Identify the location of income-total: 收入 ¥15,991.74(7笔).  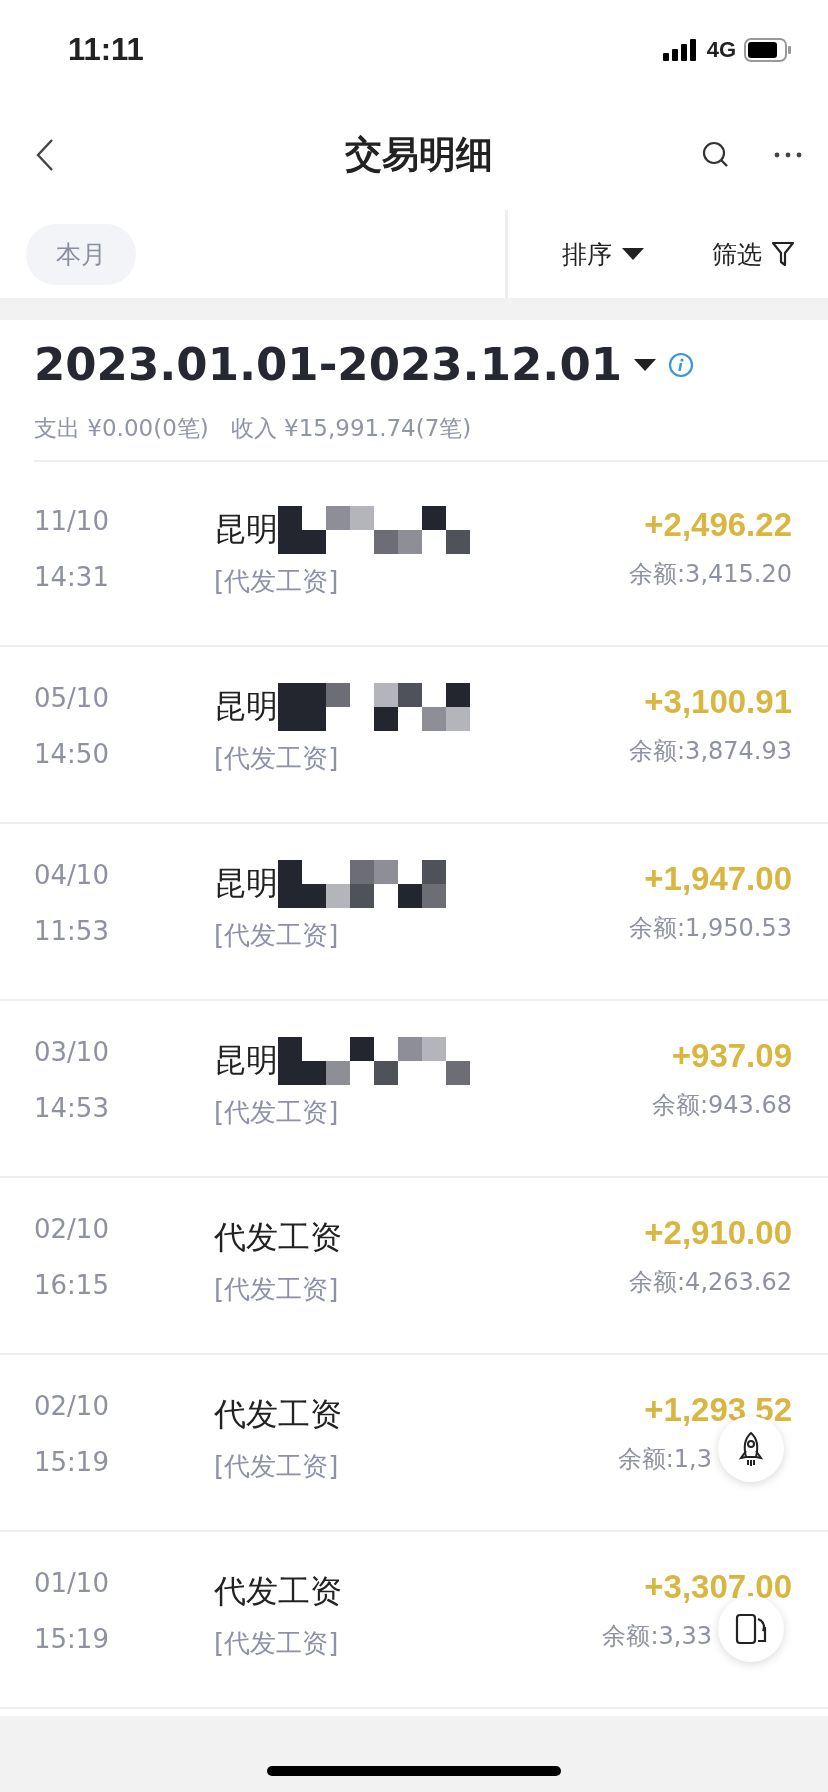
(351, 428).